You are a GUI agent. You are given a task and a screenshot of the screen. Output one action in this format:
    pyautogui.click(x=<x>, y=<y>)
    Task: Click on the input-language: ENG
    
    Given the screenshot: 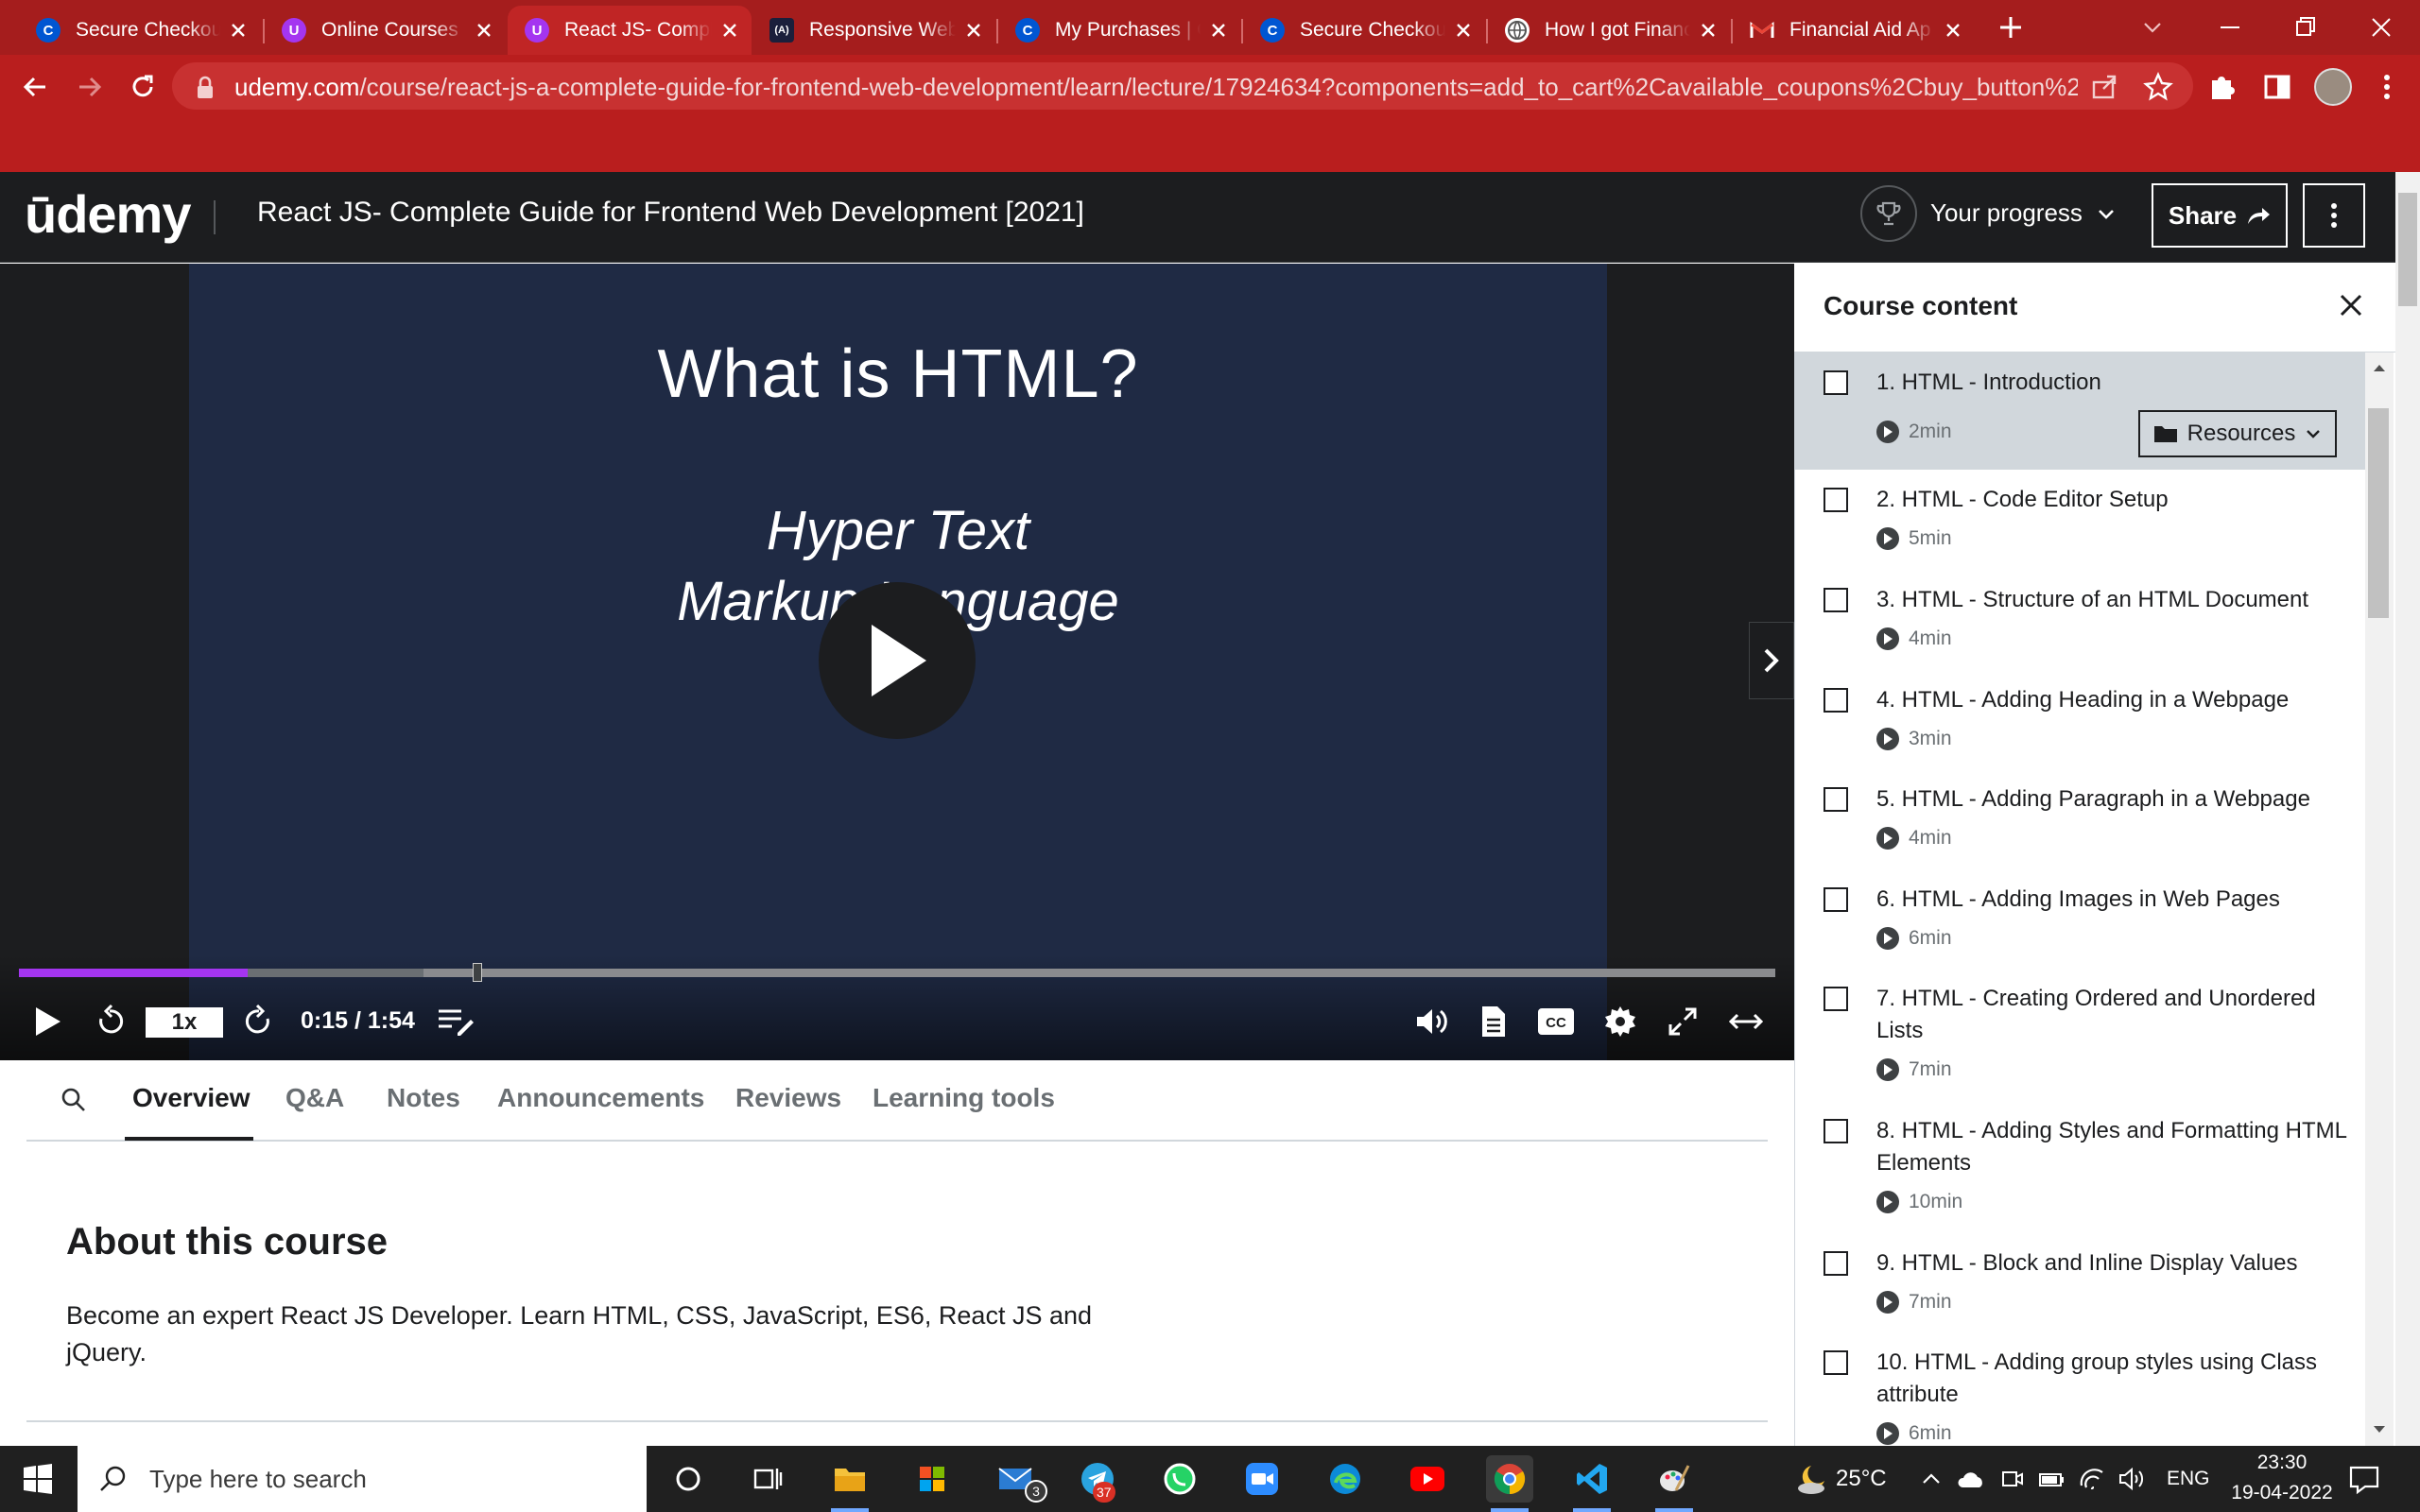 What is the action you would take?
    pyautogui.click(x=2188, y=1479)
    